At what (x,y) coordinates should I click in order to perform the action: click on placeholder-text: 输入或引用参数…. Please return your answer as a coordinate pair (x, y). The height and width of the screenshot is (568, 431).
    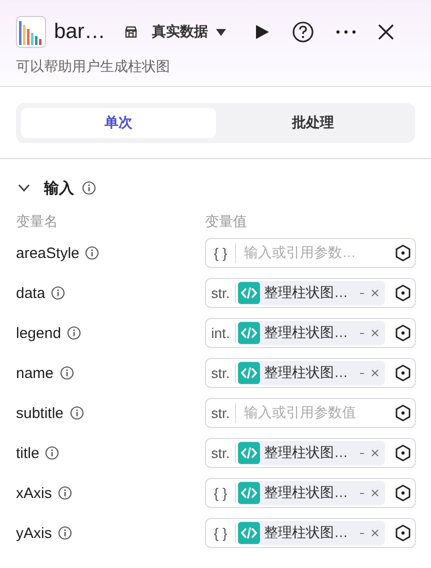
    Looking at the image, I should click on (300, 253).